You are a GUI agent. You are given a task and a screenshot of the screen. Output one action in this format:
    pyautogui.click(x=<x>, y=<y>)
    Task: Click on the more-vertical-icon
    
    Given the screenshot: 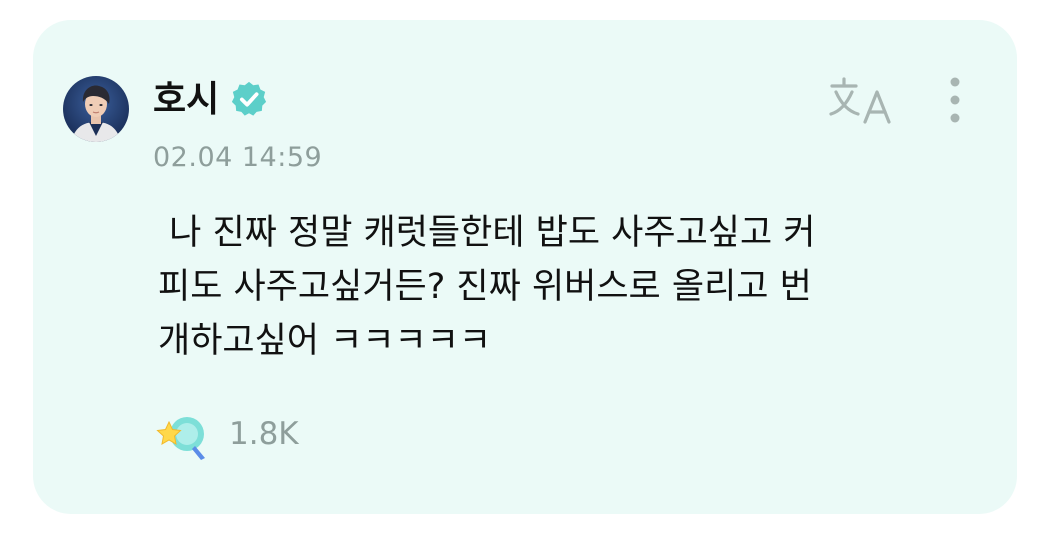 What is the action you would take?
    pyautogui.click(x=955, y=100)
    